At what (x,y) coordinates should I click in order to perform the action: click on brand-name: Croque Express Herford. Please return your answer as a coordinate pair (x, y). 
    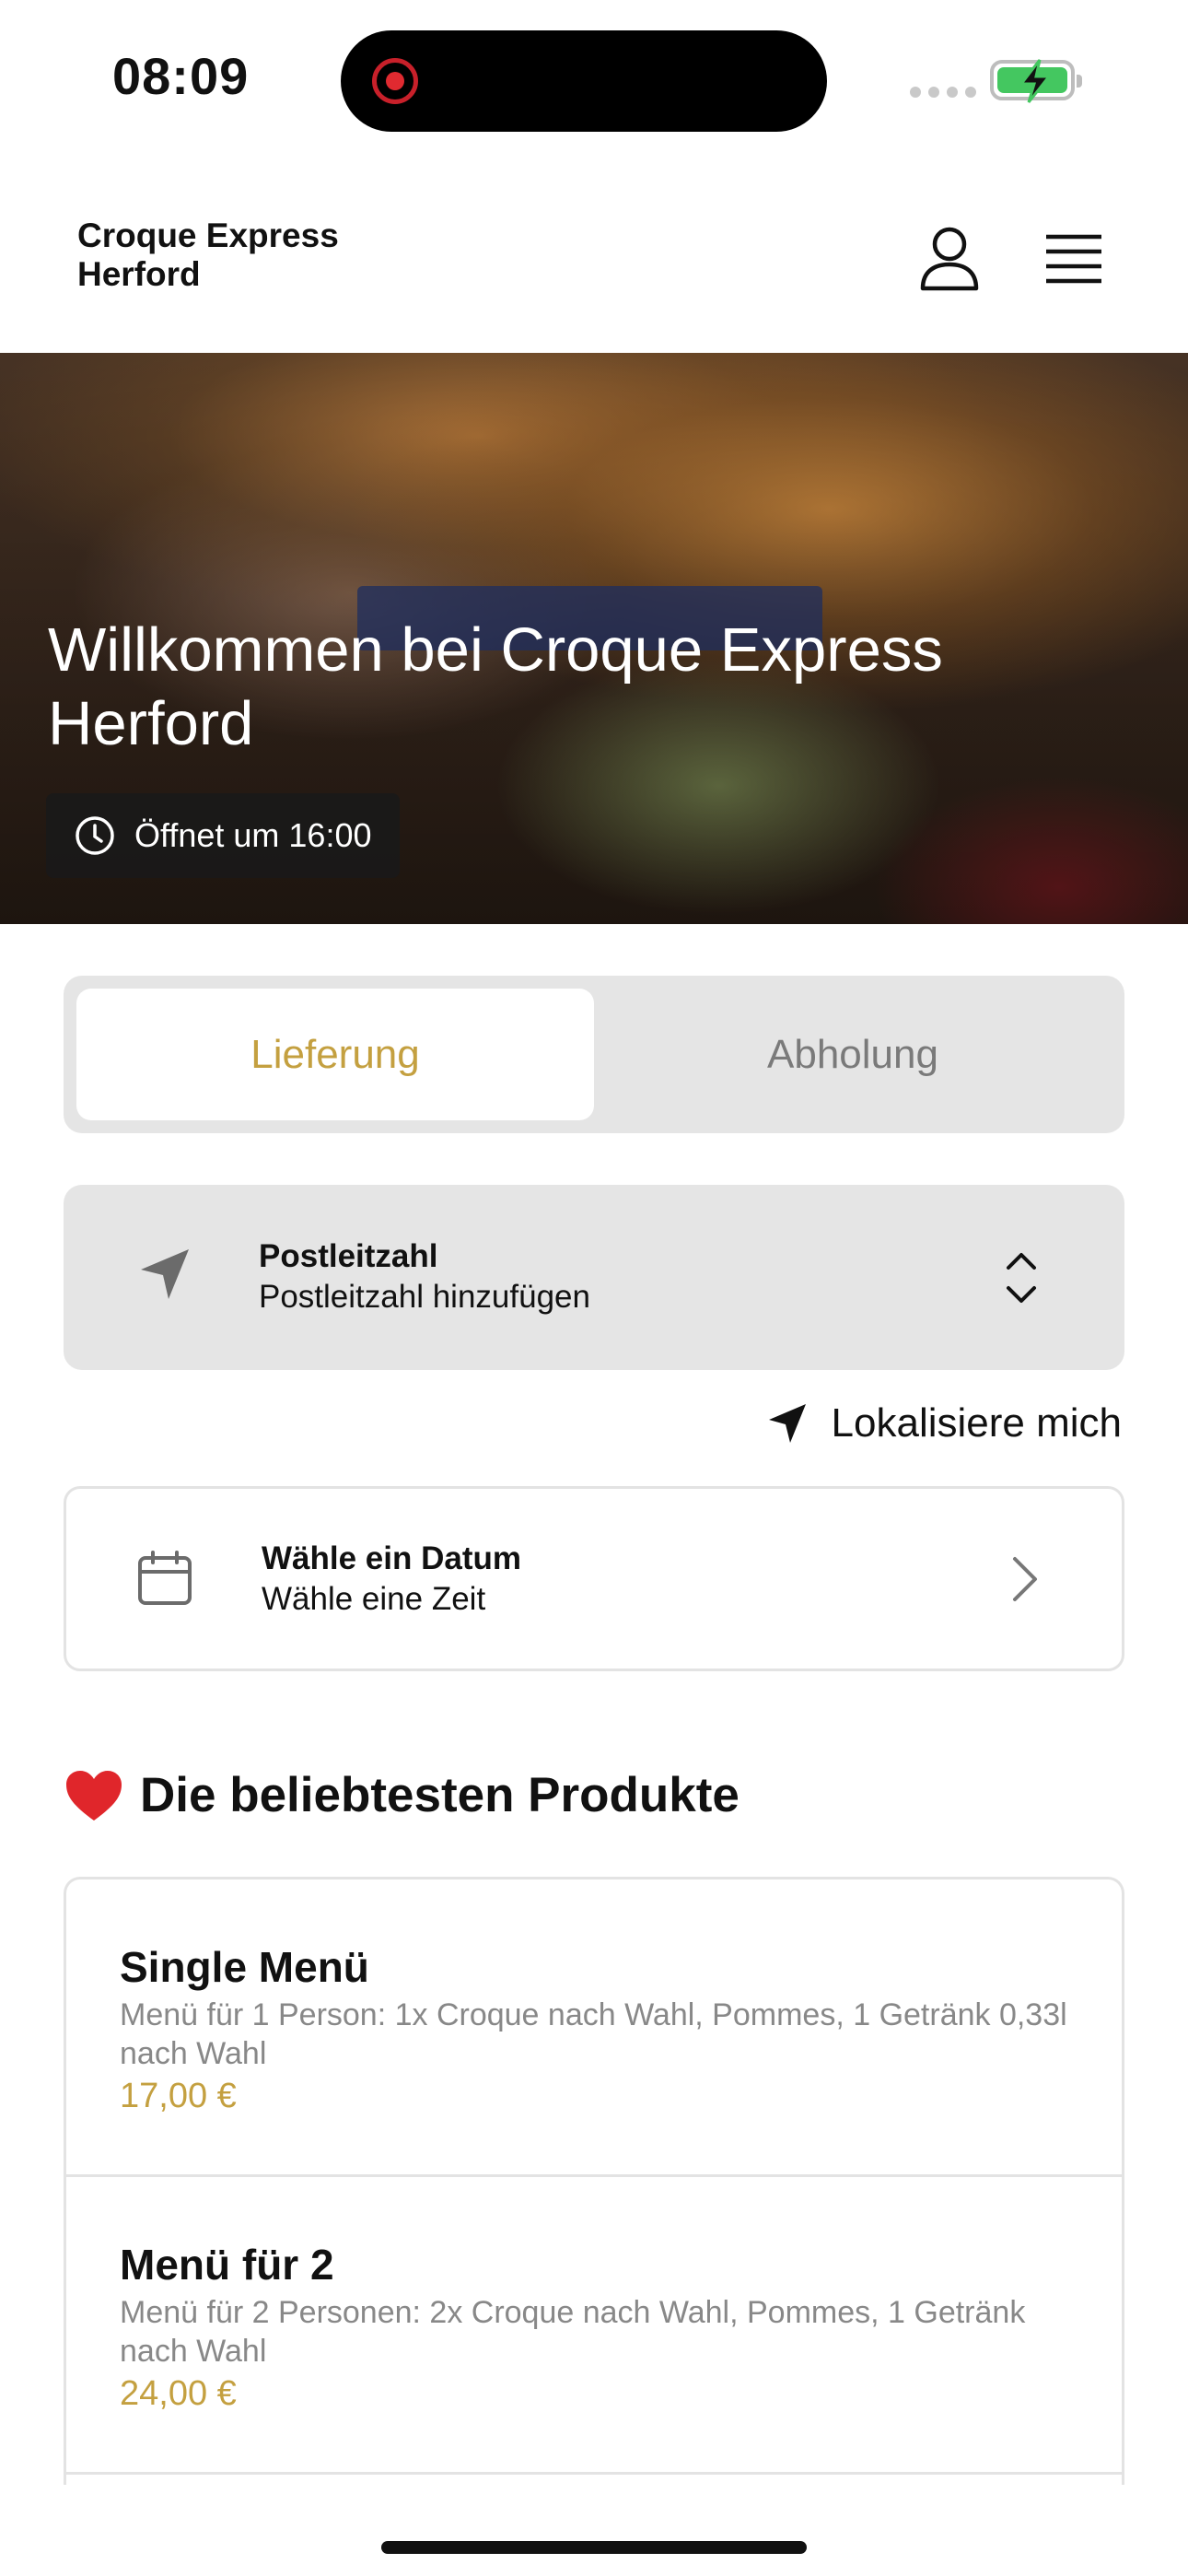
    Looking at the image, I should click on (229, 256).